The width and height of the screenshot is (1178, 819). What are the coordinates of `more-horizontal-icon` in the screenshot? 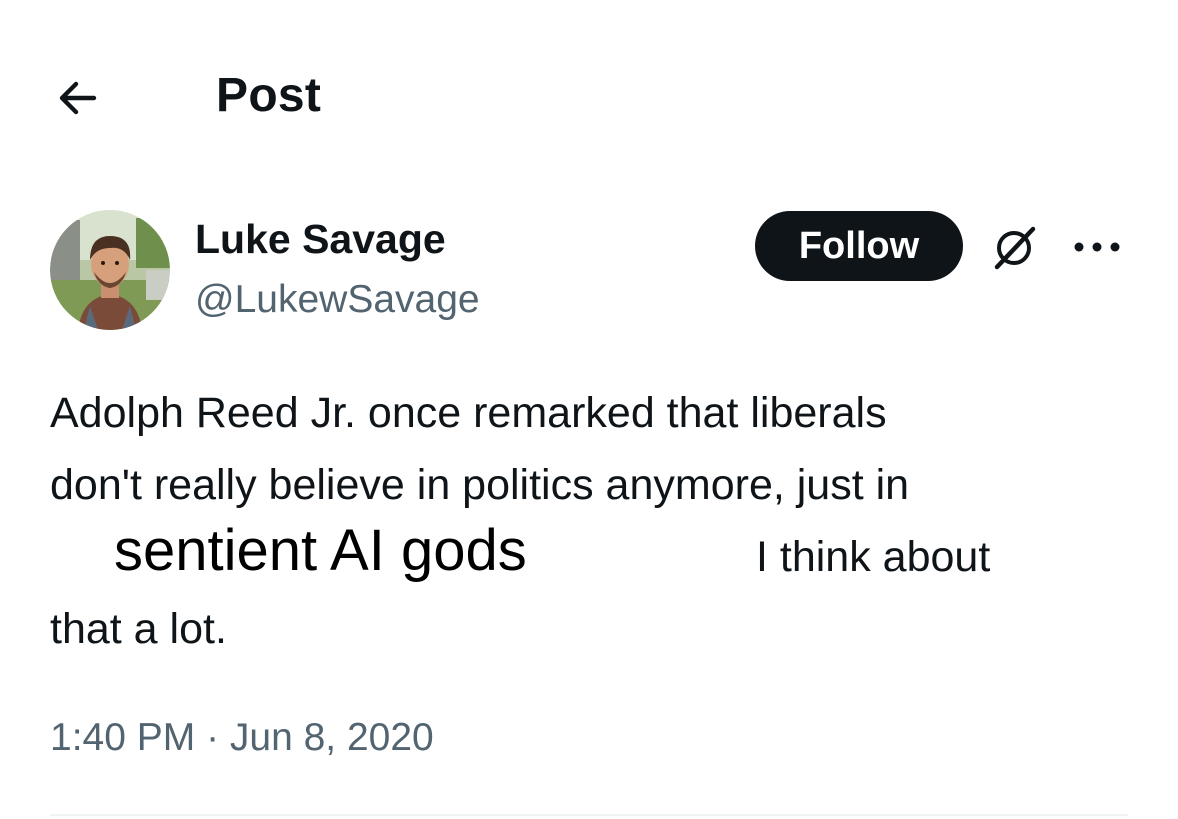 It's located at (1097, 247).